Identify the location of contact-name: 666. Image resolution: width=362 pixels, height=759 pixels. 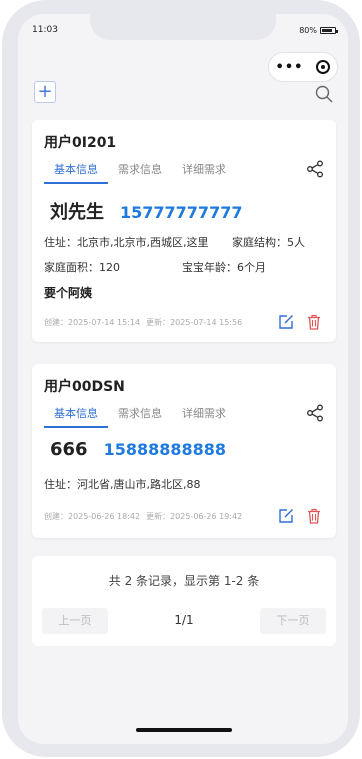
(69, 449).